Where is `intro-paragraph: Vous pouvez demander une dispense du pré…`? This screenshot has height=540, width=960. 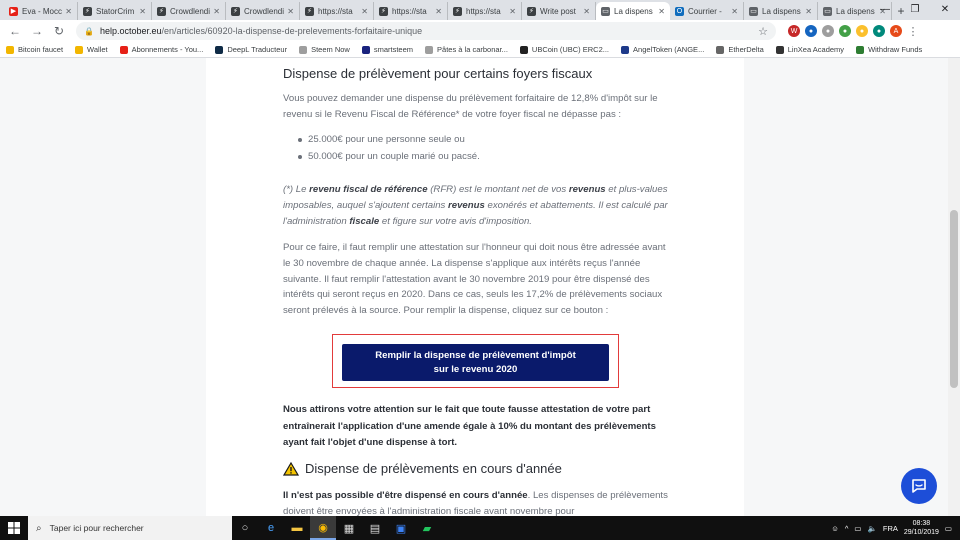 intro-paragraph: Vous pouvez demander une dispense du pré… is located at coordinates (470, 106).